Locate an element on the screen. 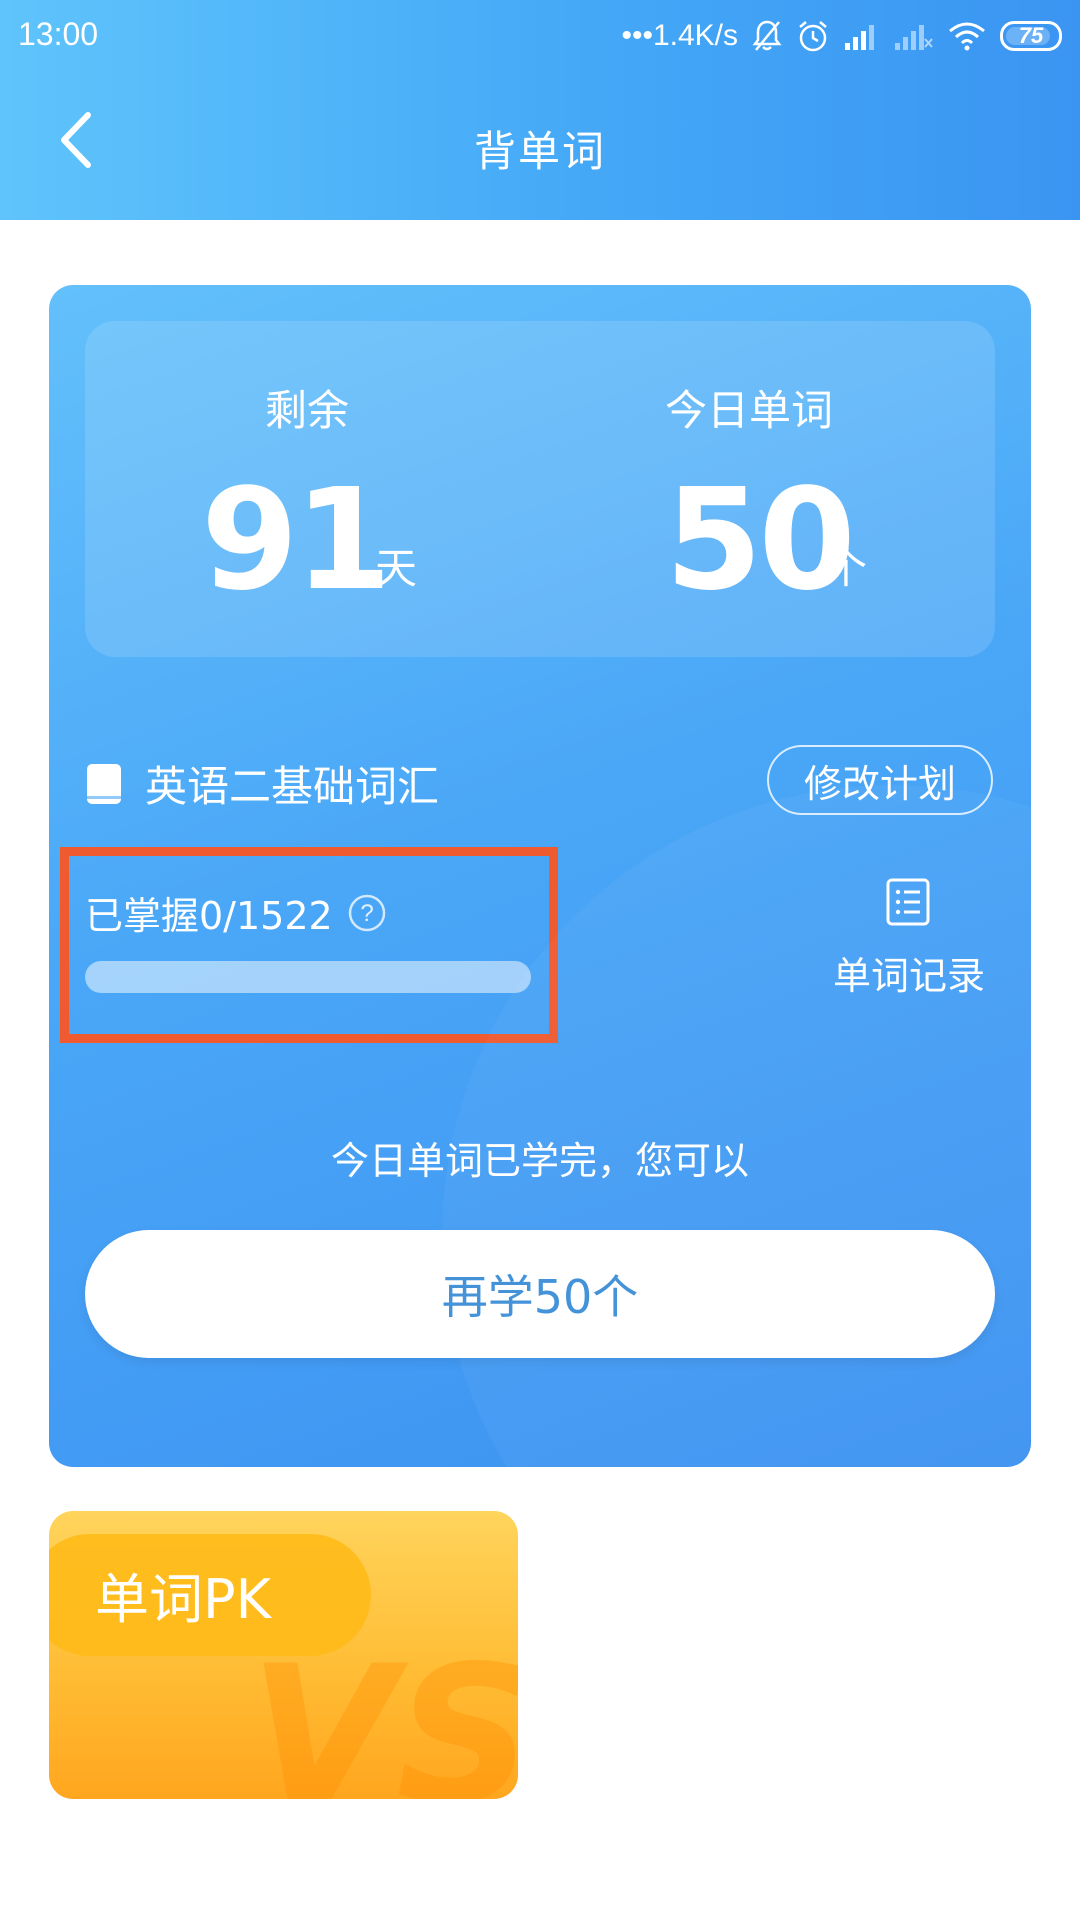 The width and height of the screenshot is (1080, 1920). remaining-unit: 天 is located at coordinates (396, 568).